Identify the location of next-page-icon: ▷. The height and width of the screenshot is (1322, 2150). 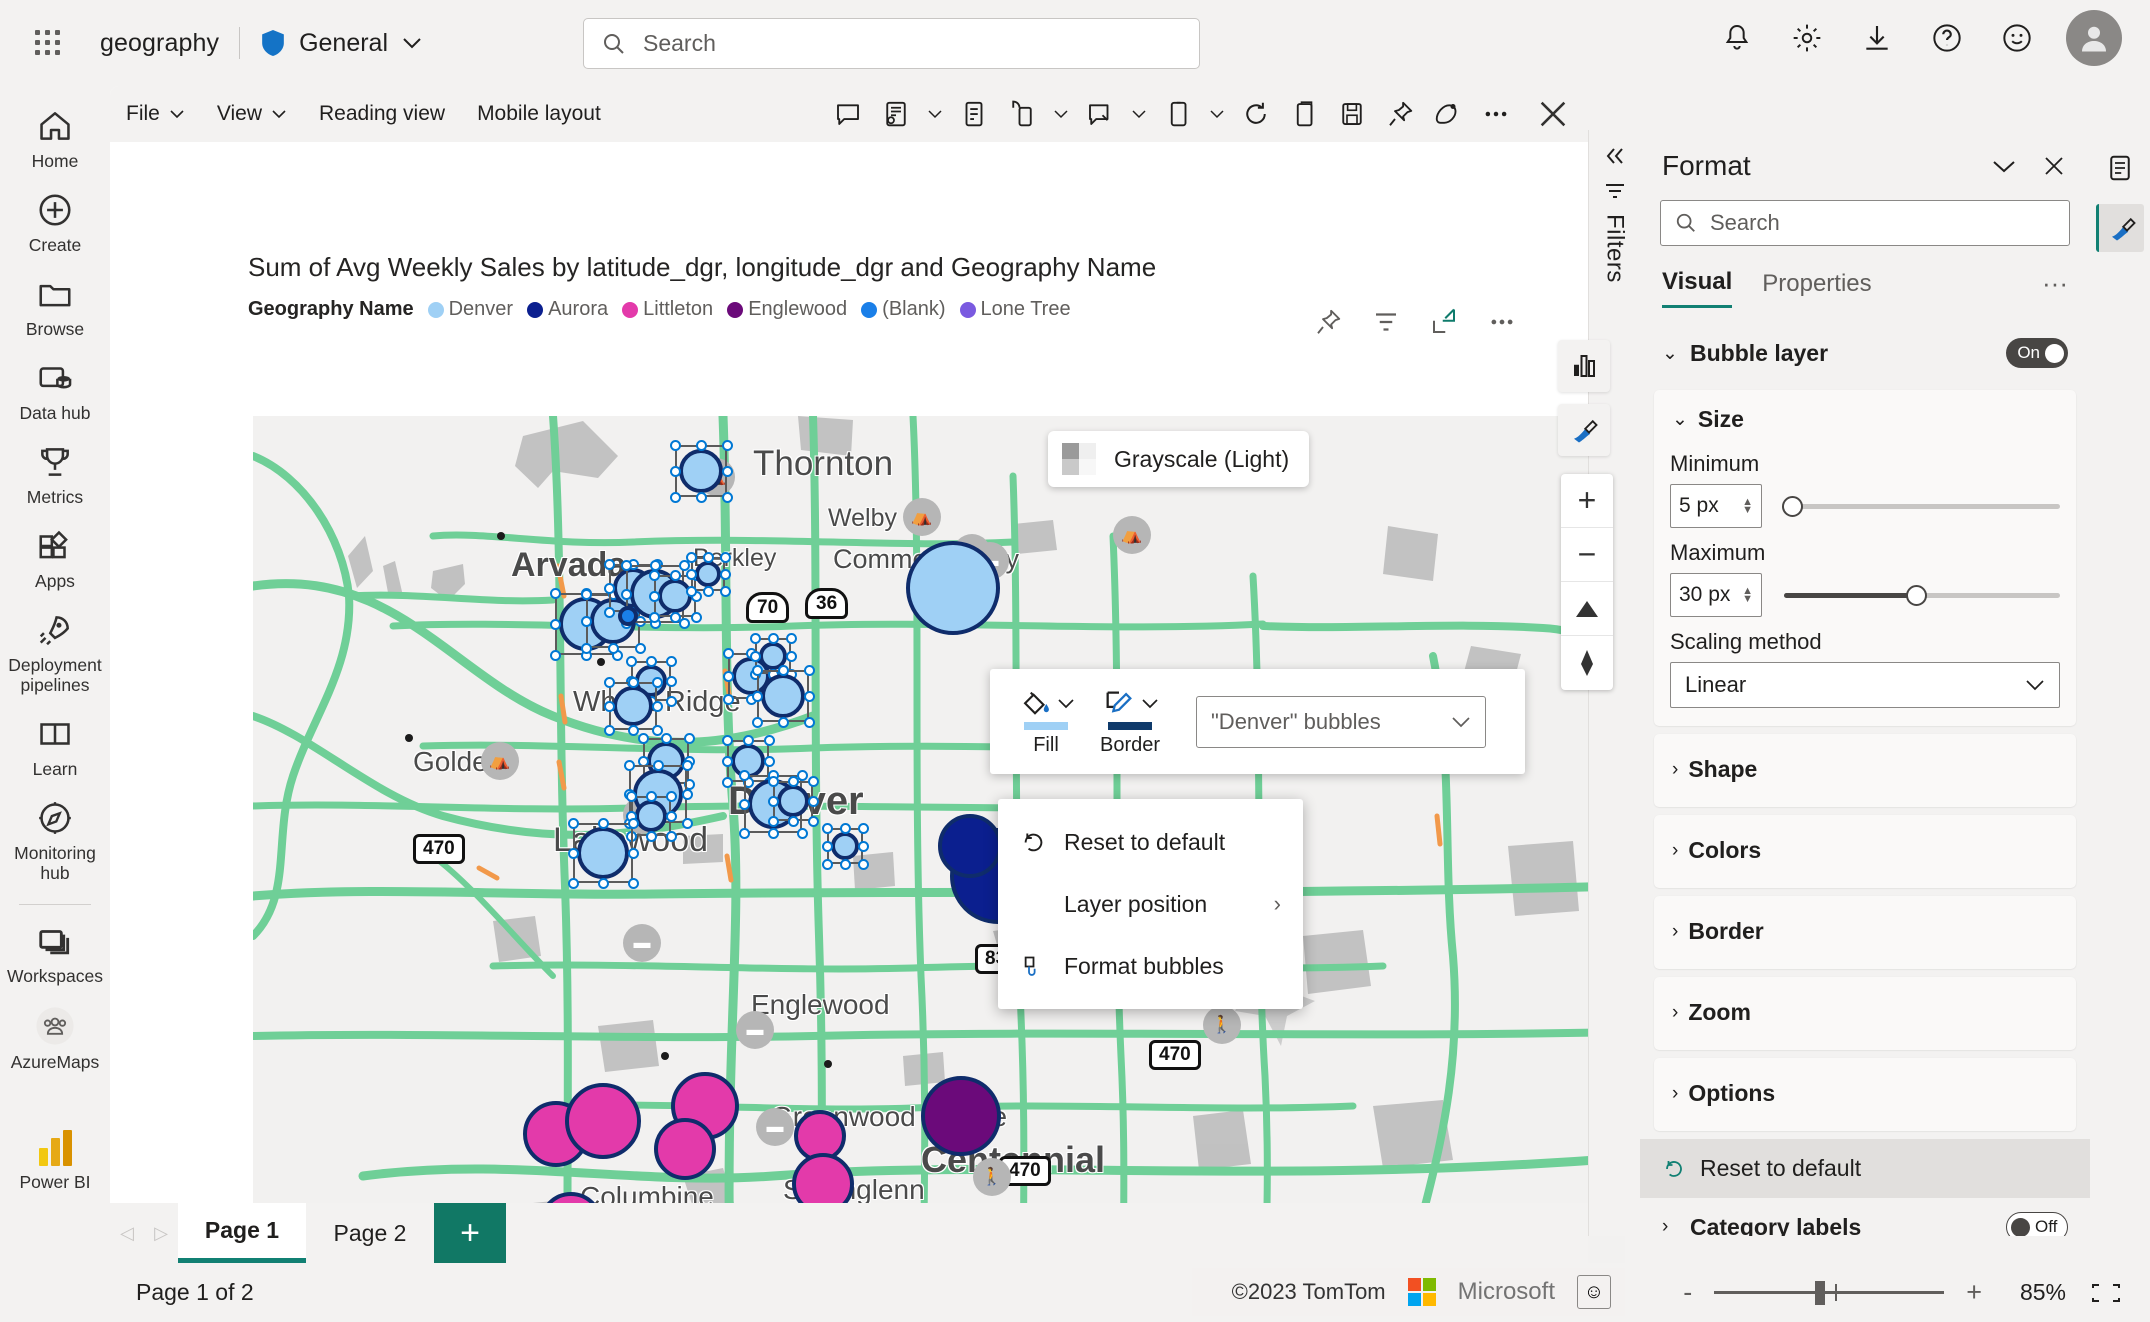
(161, 1233).